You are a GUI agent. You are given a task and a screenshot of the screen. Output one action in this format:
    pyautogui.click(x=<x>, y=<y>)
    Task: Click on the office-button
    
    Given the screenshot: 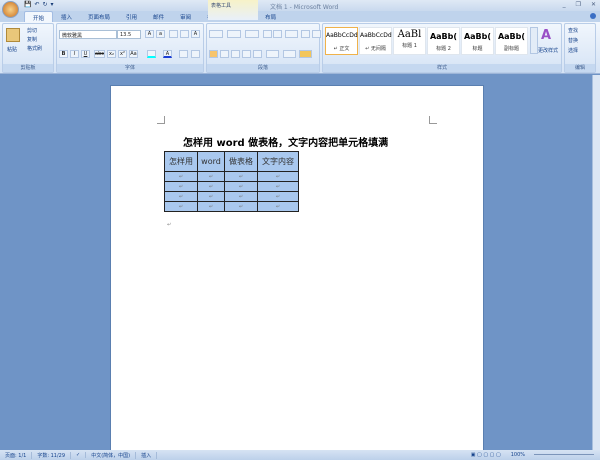 What is the action you would take?
    pyautogui.click(x=10, y=9)
    